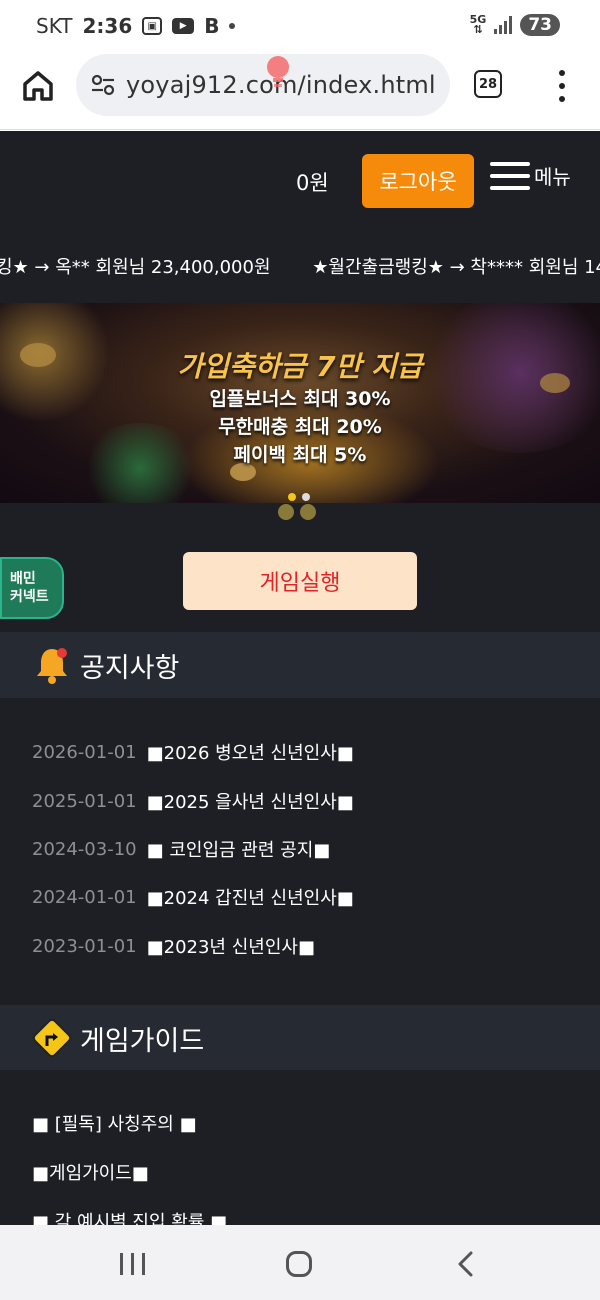 The image size is (600, 1300). Describe the element at coordinates (135, 267) in the screenshot. I see `ticker-item: 킹★ → 옥** 회원님 23,400,000원` at that location.